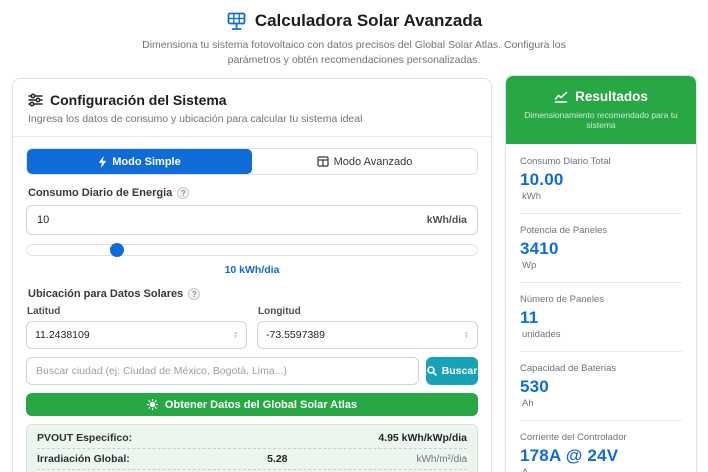  I want to click on search-button-label: Buscar, so click(459, 371).